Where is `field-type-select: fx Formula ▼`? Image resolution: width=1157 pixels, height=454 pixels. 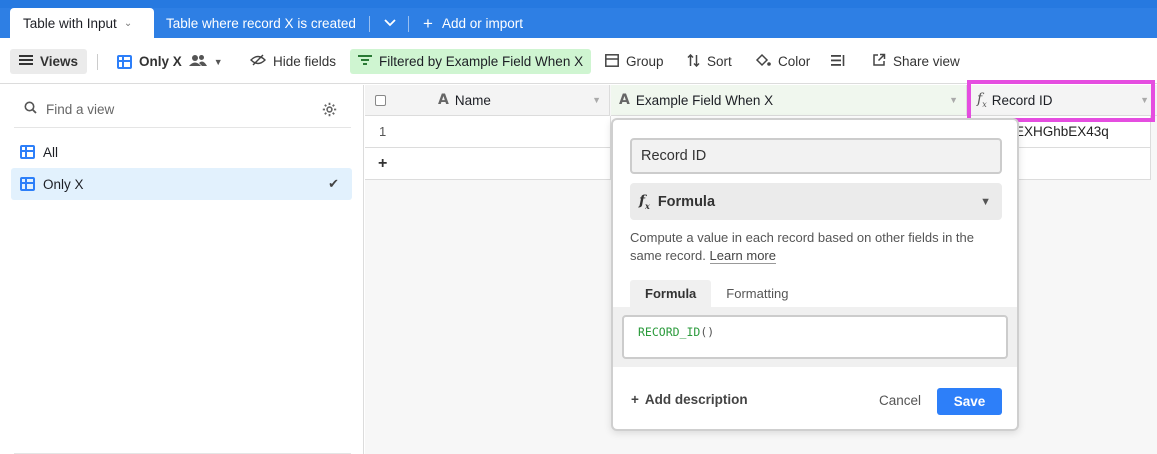
field-type-select: fx Formula ▼ is located at coordinates (816, 201).